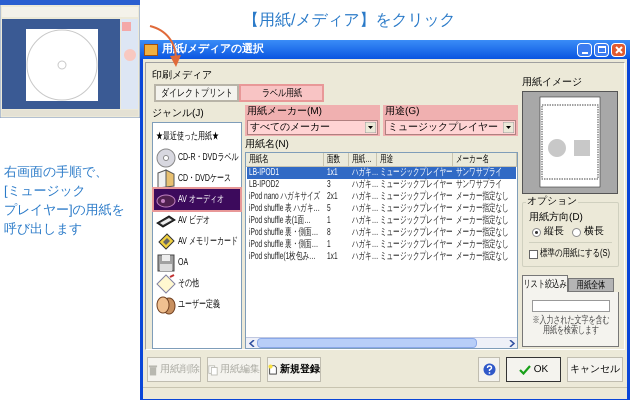 The height and width of the screenshot is (400, 630). What do you see at coordinates (548, 232) in the screenshot?
I see `radio-button: 縦長` at bounding box center [548, 232].